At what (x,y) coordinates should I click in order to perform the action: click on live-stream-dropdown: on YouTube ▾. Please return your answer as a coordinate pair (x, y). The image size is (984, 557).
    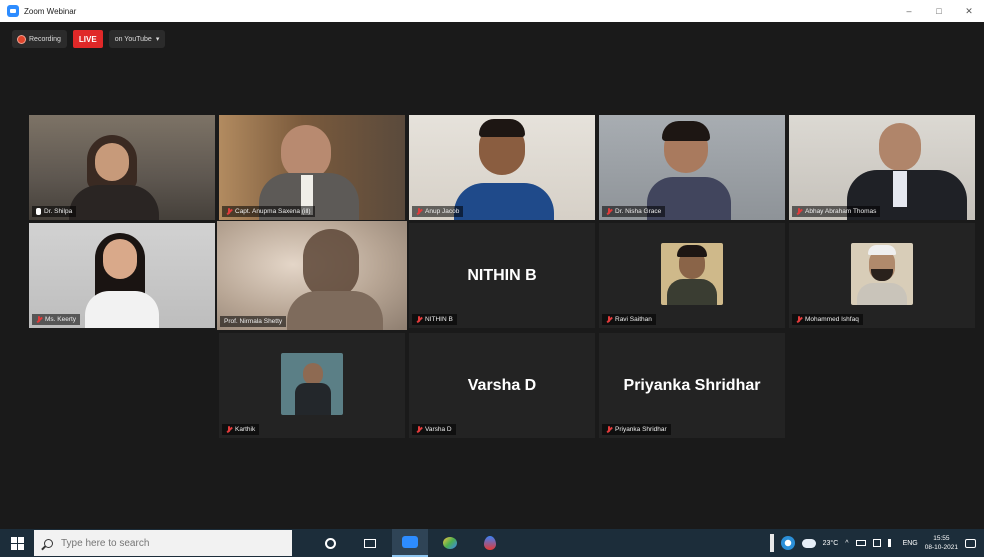
    Looking at the image, I should click on (137, 39).